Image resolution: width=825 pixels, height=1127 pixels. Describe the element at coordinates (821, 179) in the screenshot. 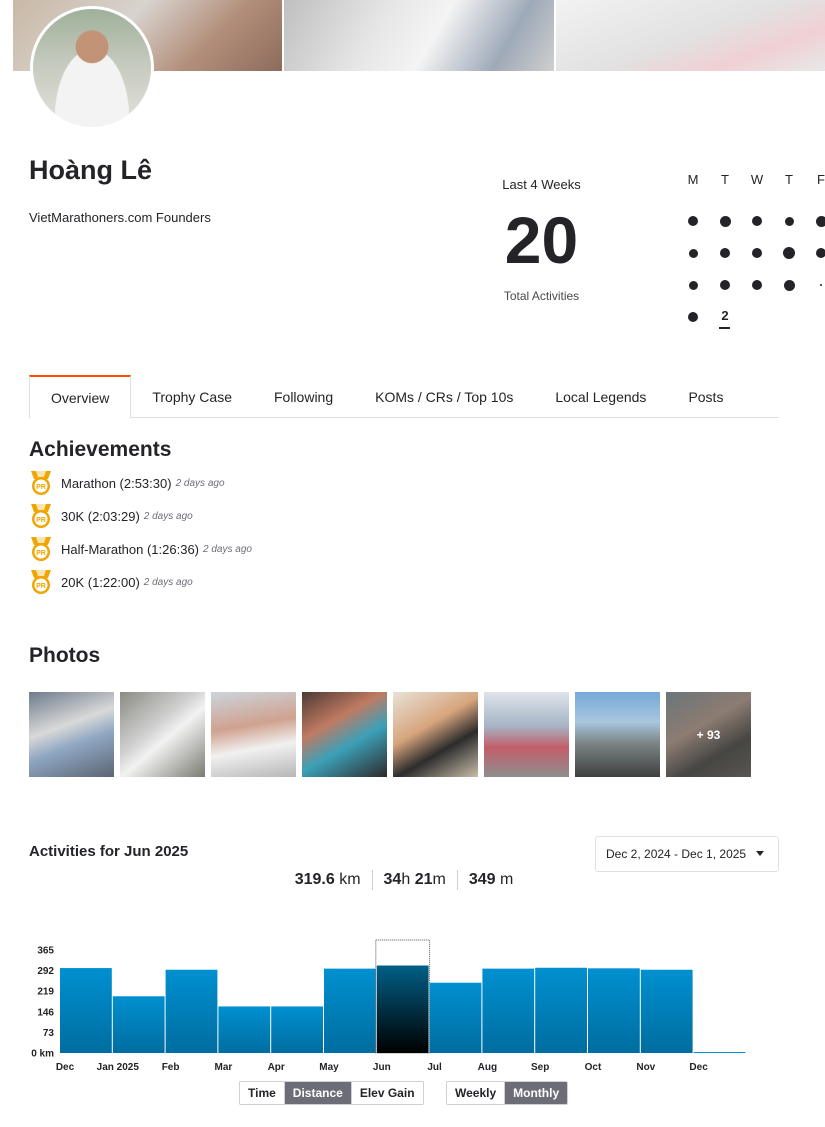

I see `calendar-day-label: F` at that location.